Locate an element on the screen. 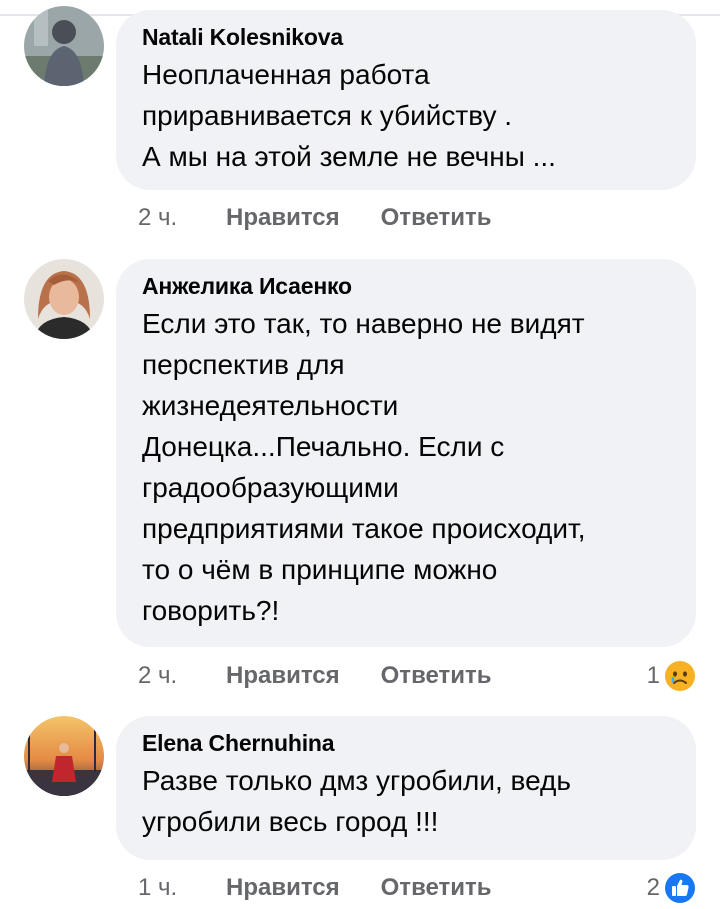  reaction-count: 1 is located at coordinates (653, 675).